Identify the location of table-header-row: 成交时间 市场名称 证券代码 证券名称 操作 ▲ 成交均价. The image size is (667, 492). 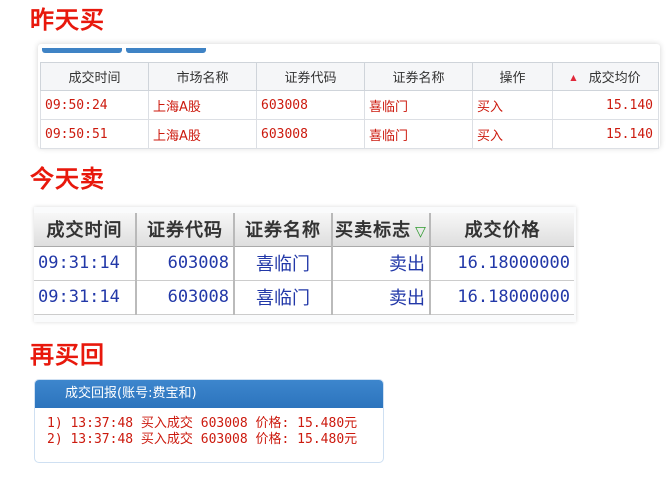
(349, 76).